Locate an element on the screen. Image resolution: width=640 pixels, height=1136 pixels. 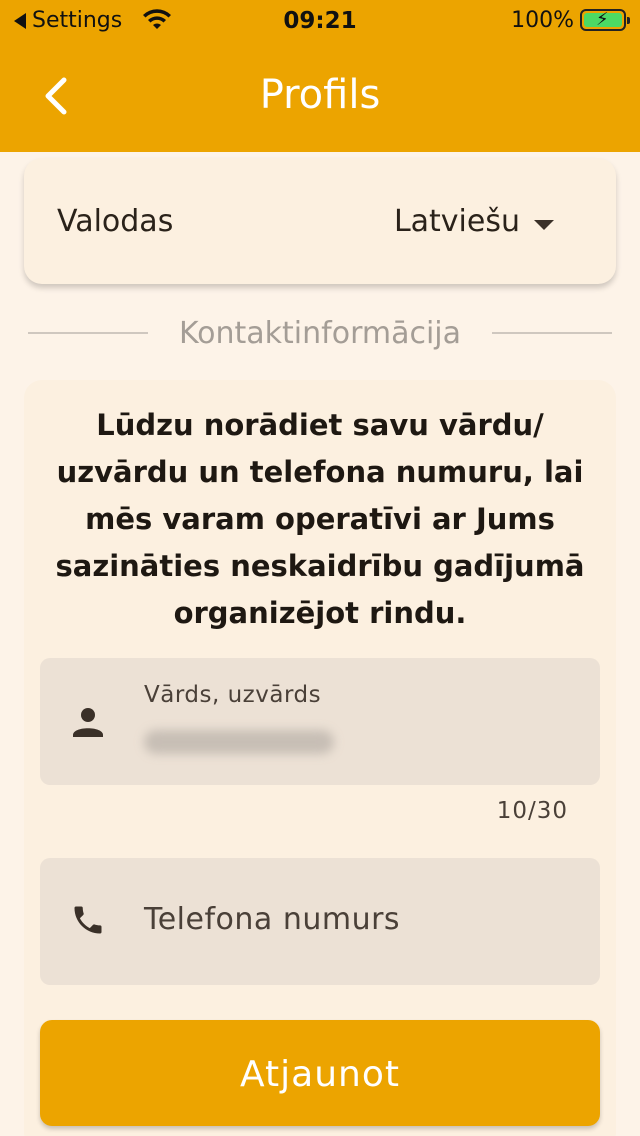
battery-percentage: 100% is located at coordinates (542, 20).